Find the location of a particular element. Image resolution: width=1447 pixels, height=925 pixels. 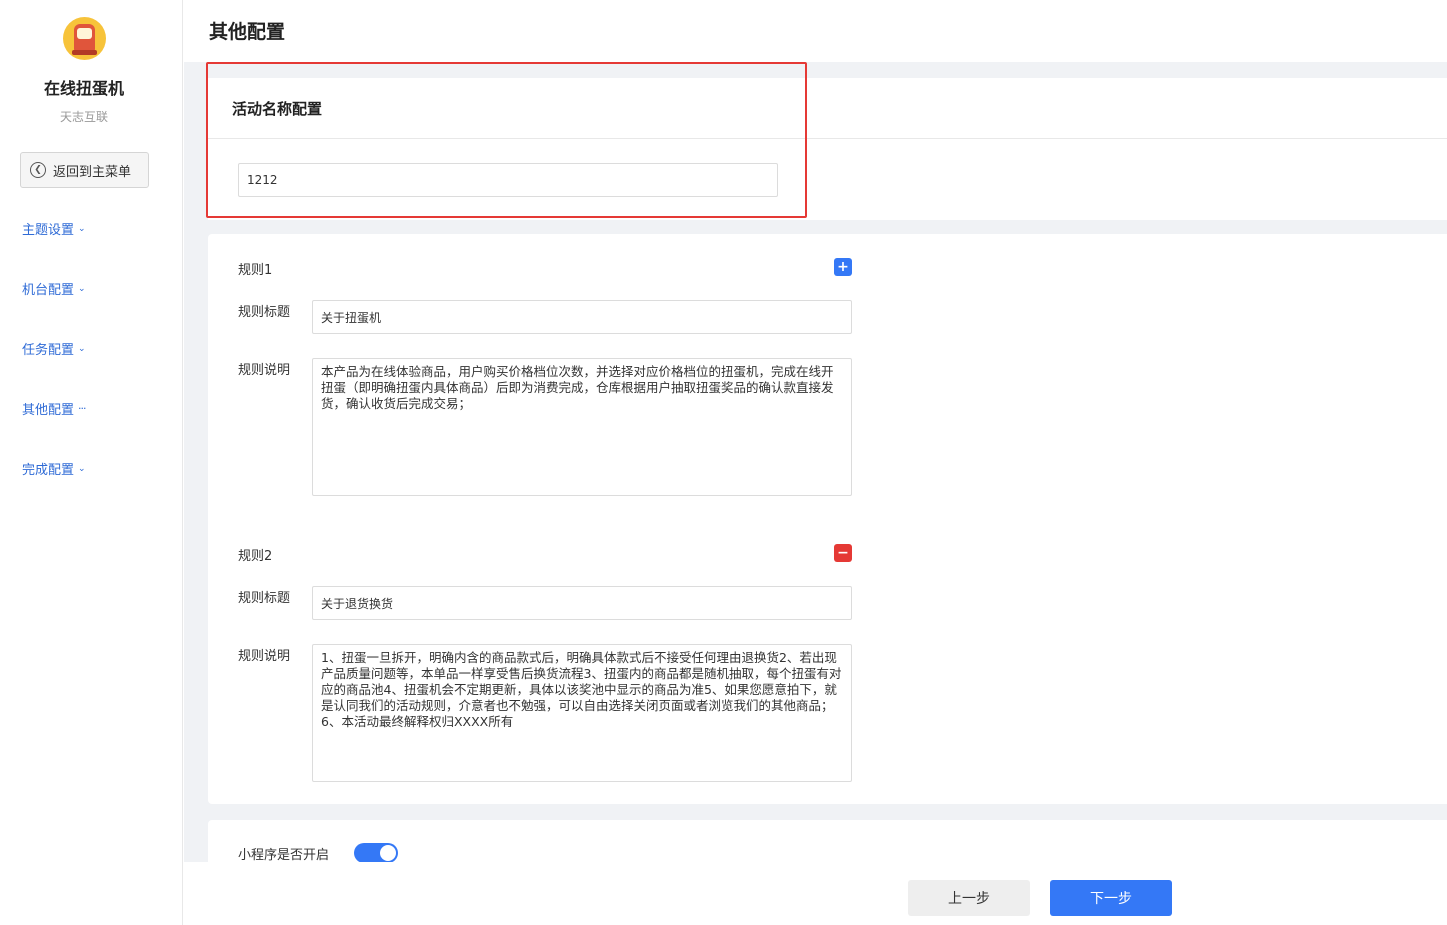

toggle-knob is located at coordinates (388, 853).